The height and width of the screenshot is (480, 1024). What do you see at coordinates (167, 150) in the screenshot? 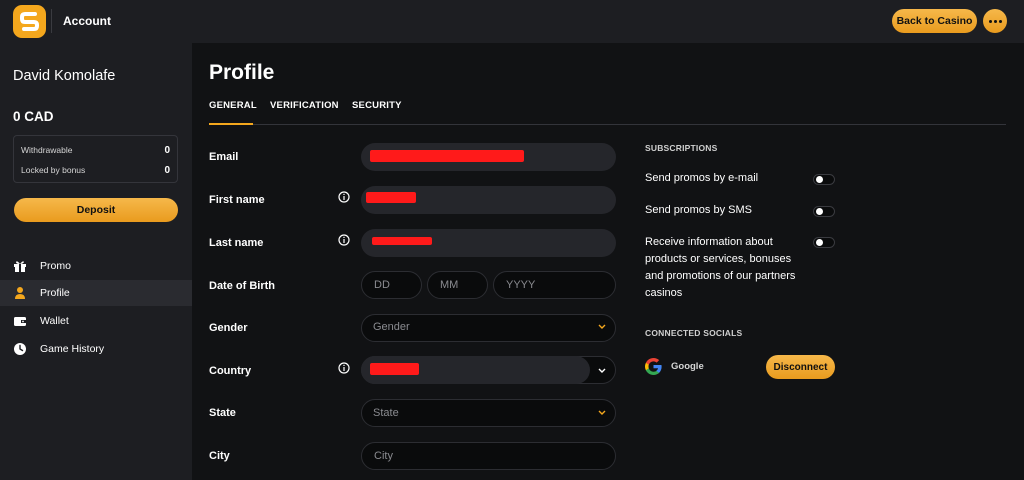
I see `withdrawable-value: 0` at bounding box center [167, 150].